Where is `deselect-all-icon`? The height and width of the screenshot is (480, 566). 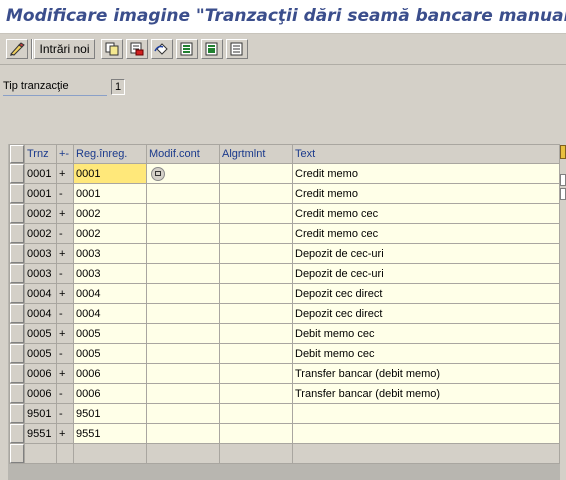 deselect-all-icon is located at coordinates (237, 49).